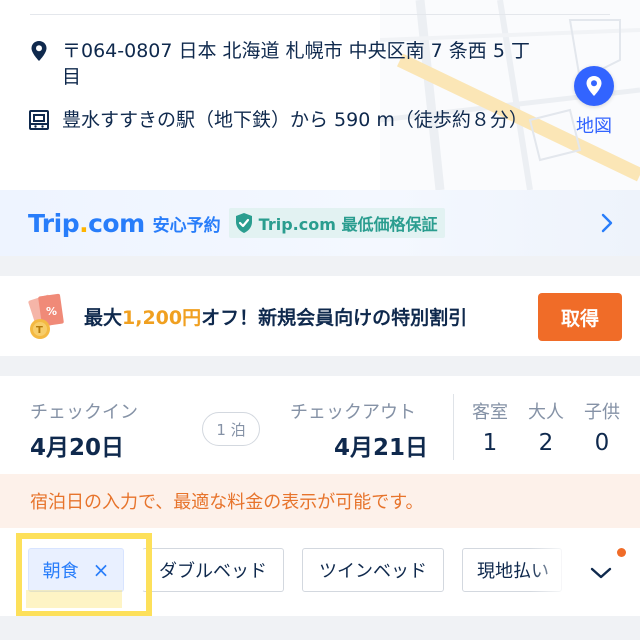 This screenshot has width=640, height=640. Describe the element at coordinates (490, 443) in the screenshot. I see `rooms-count: 1` at that location.